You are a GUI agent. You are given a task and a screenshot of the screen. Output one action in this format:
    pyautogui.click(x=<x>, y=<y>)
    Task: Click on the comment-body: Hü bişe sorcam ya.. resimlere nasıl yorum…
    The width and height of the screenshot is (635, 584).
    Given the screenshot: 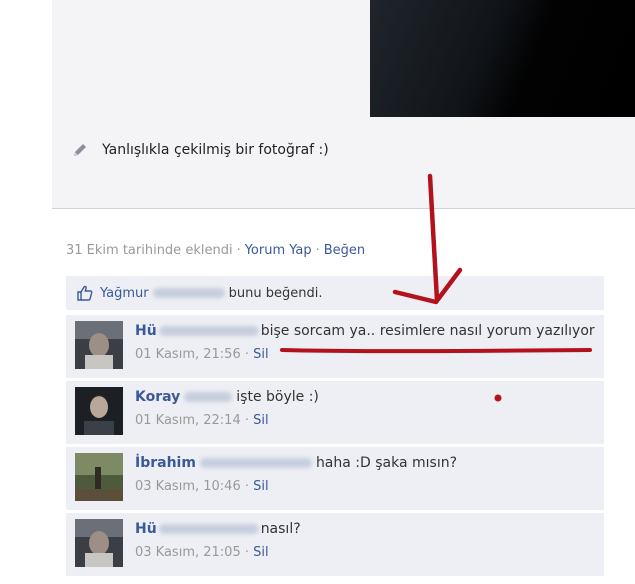 What is the action you would take?
    pyautogui.click(x=365, y=331)
    